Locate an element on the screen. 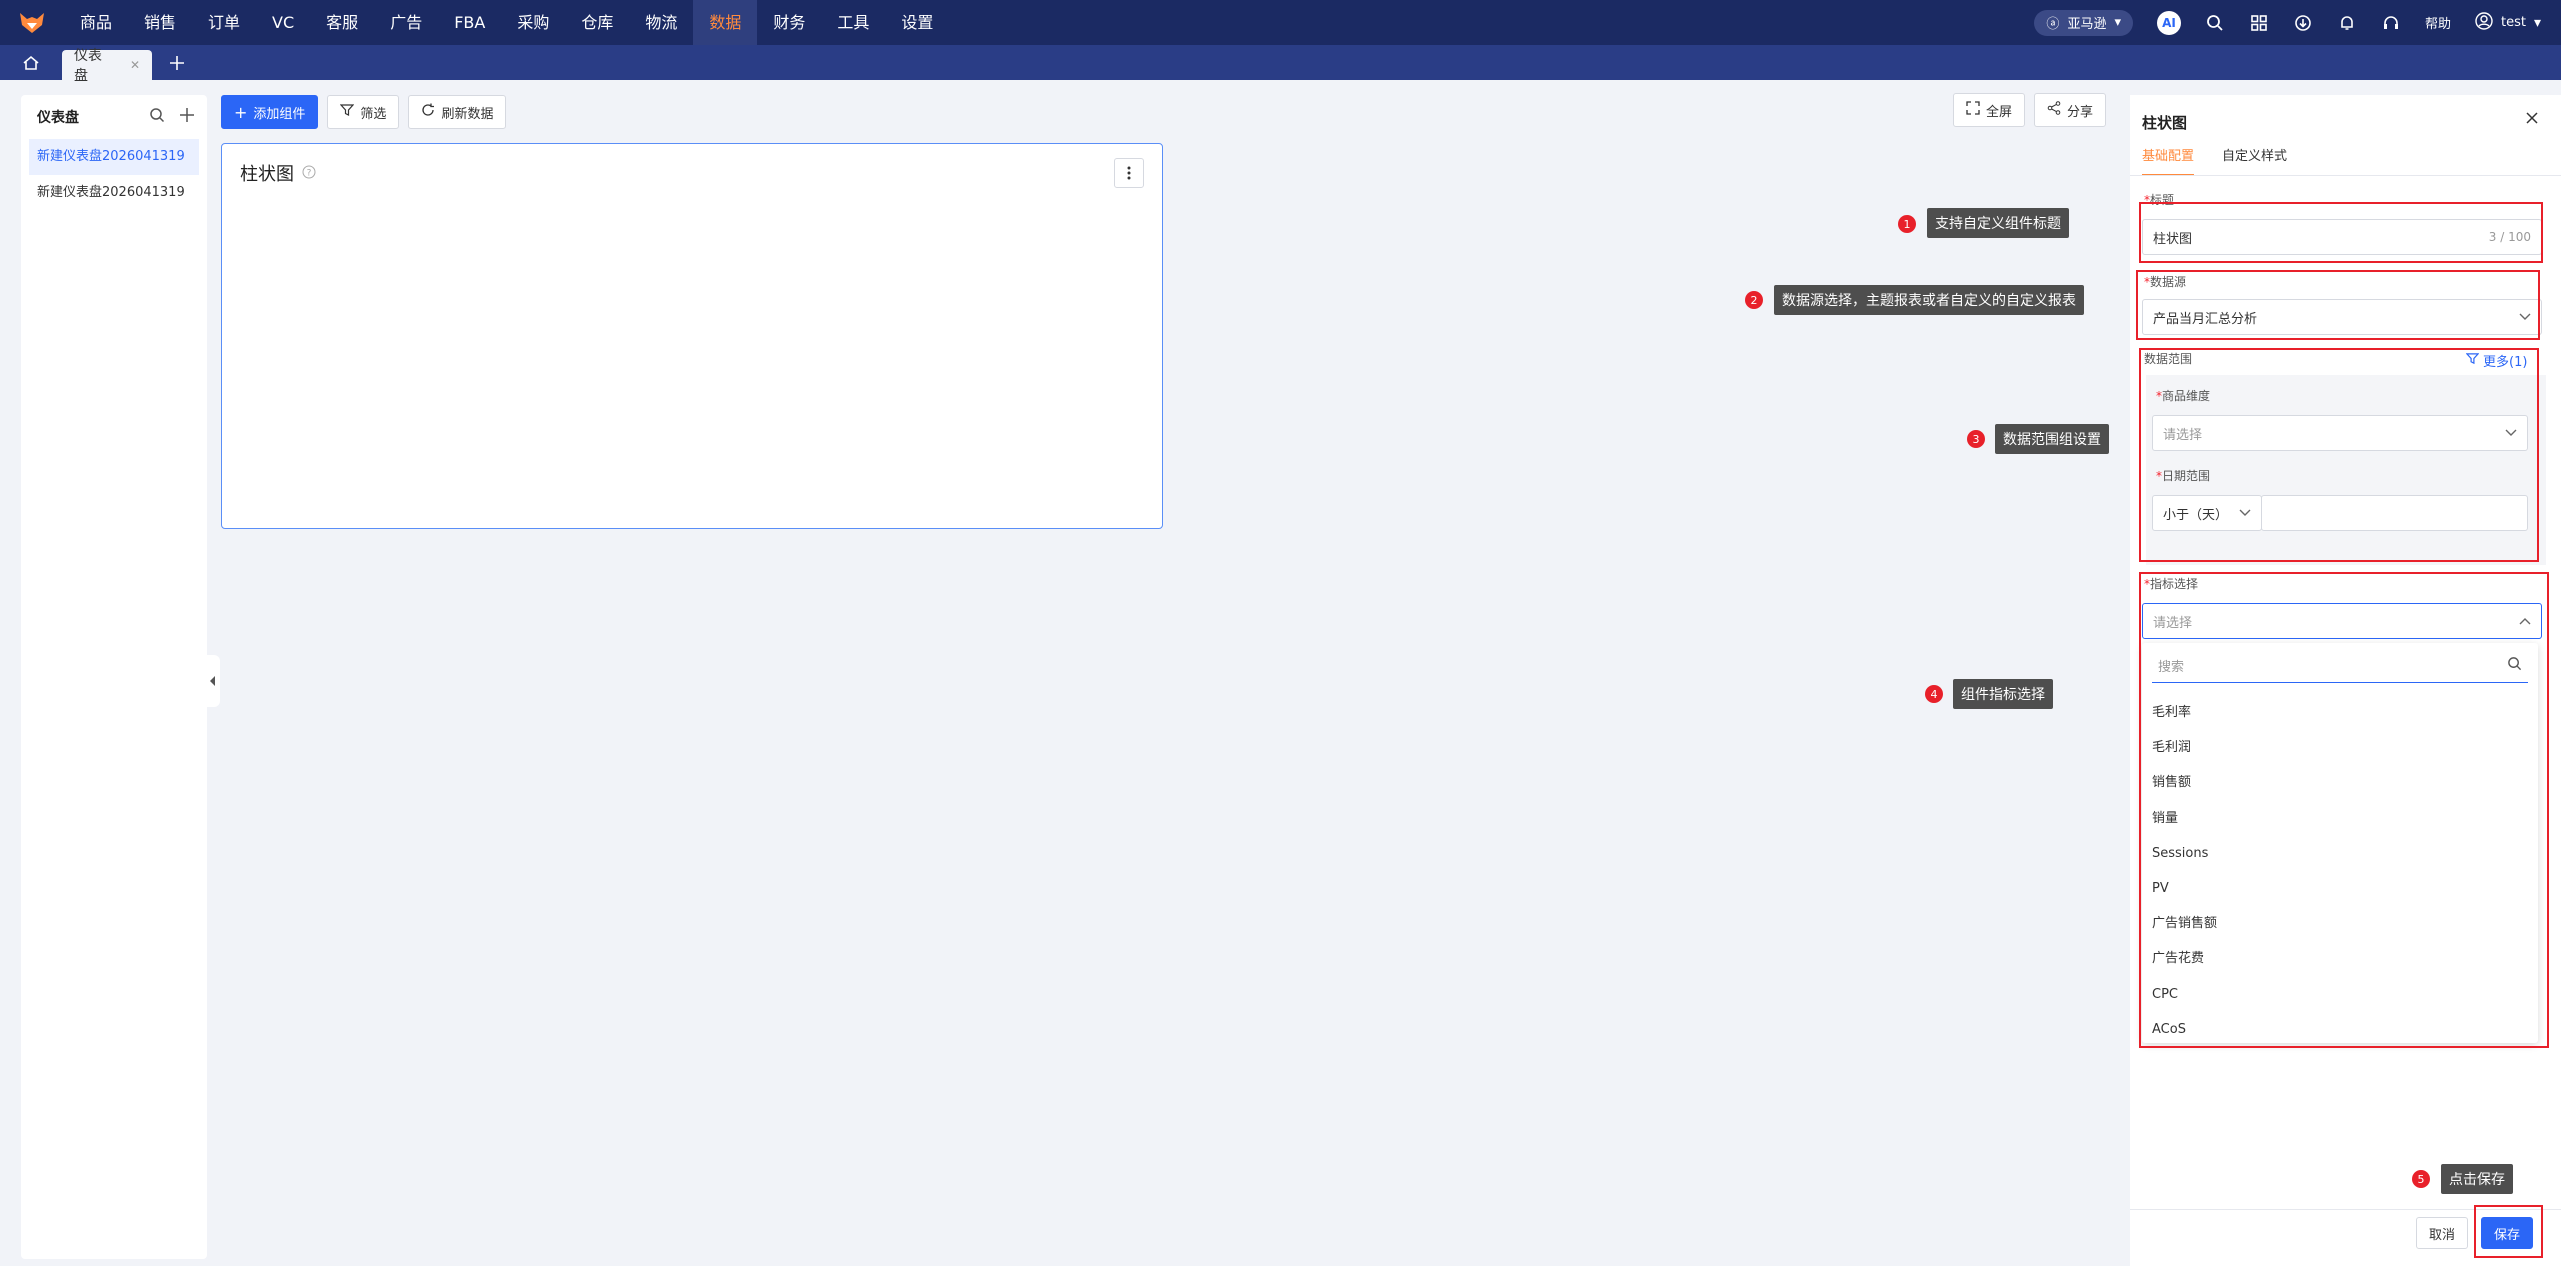 This screenshot has width=2561, height=1266. share-button: 分享 is located at coordinates (2070, 110).